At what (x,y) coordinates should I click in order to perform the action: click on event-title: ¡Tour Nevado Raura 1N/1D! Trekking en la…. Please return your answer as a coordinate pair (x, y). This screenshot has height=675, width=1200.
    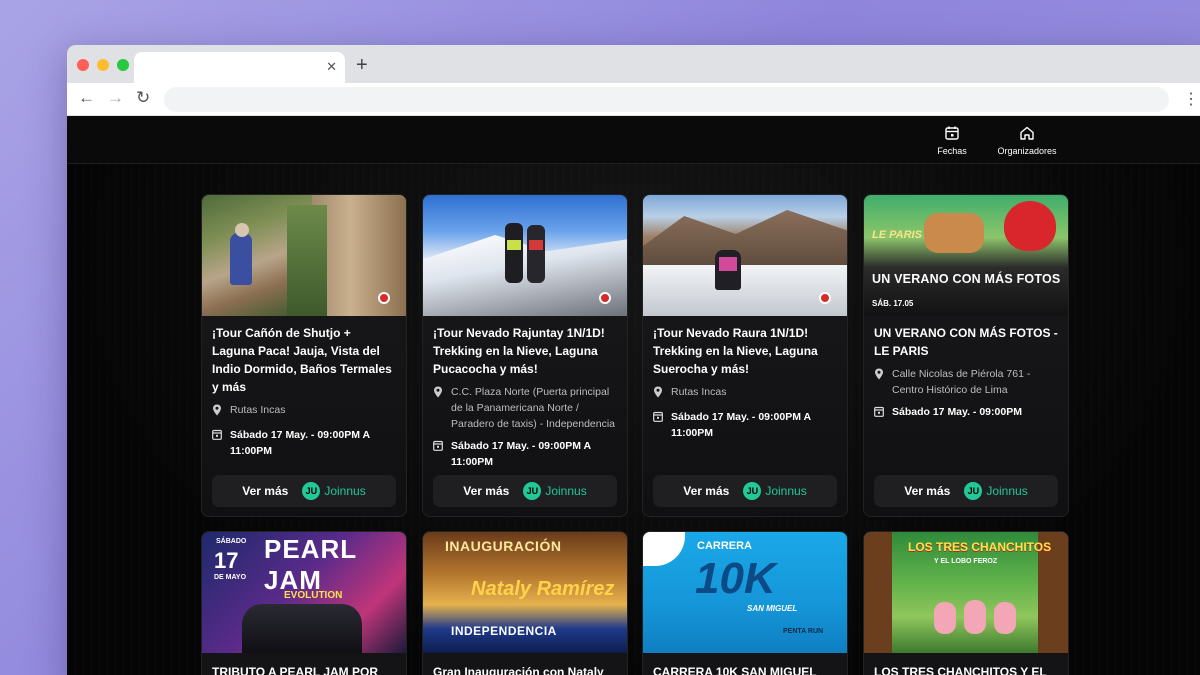
    Looking at the image, I should click on (735, 351).